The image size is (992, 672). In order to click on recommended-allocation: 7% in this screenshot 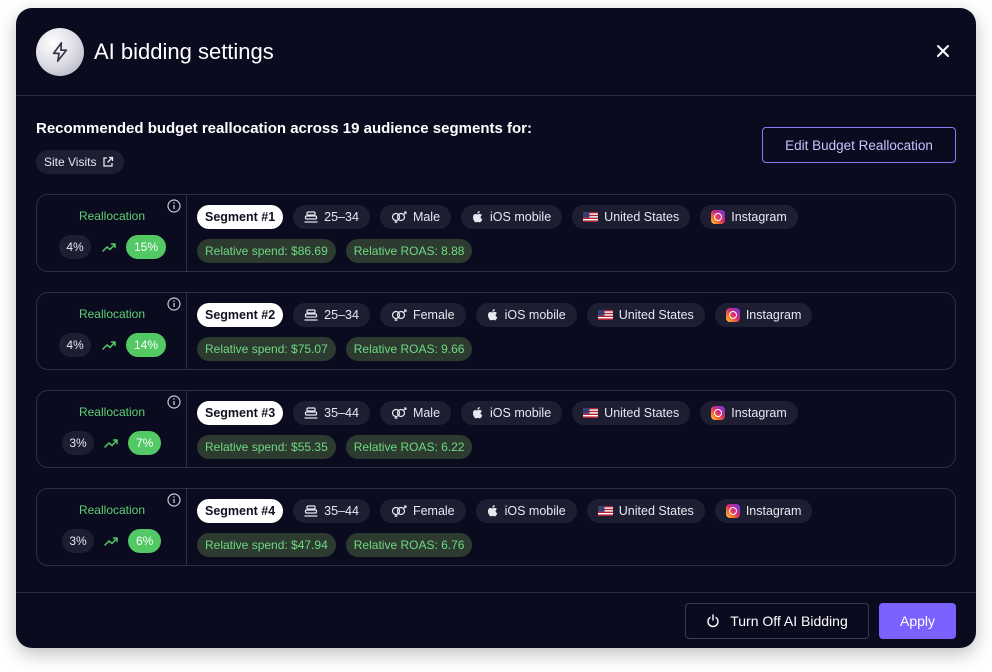, I will do `click(145, 443)`.